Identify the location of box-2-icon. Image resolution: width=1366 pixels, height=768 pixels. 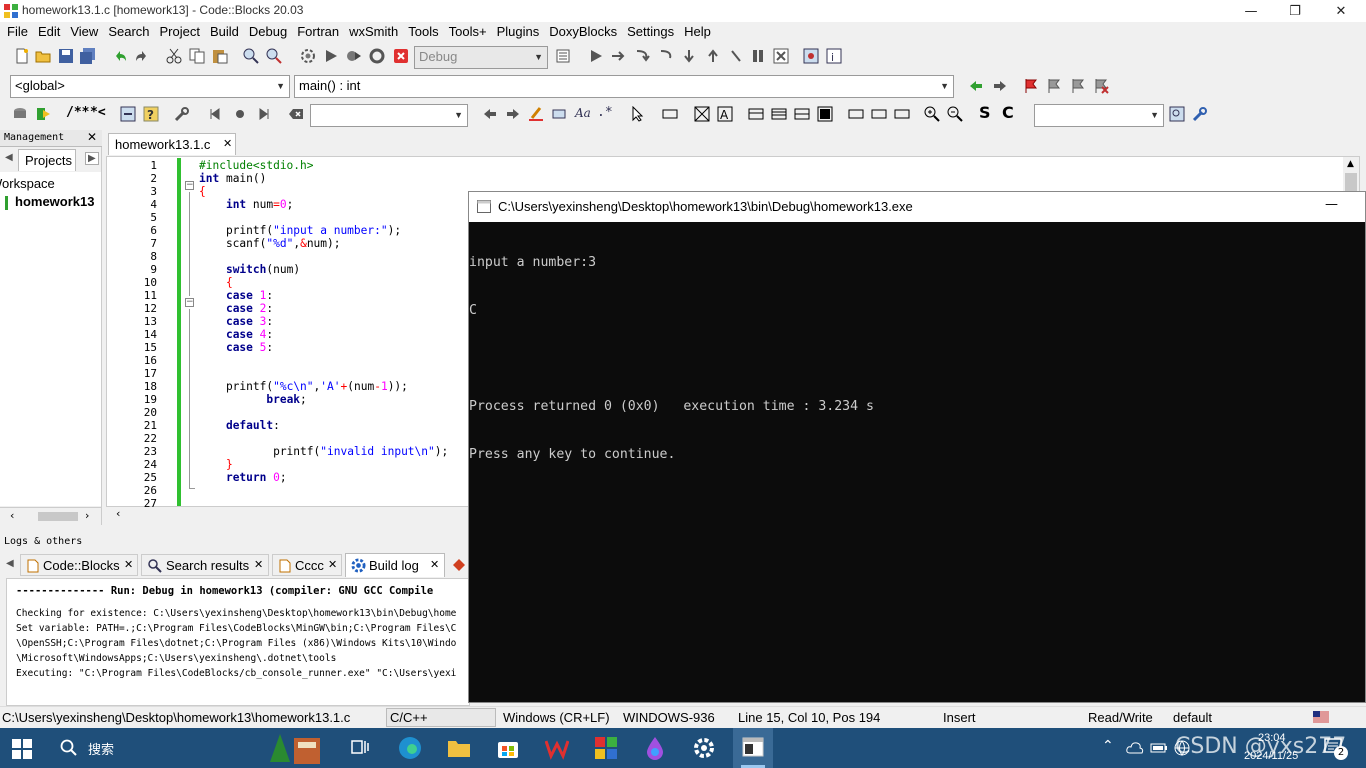
(879, 114).